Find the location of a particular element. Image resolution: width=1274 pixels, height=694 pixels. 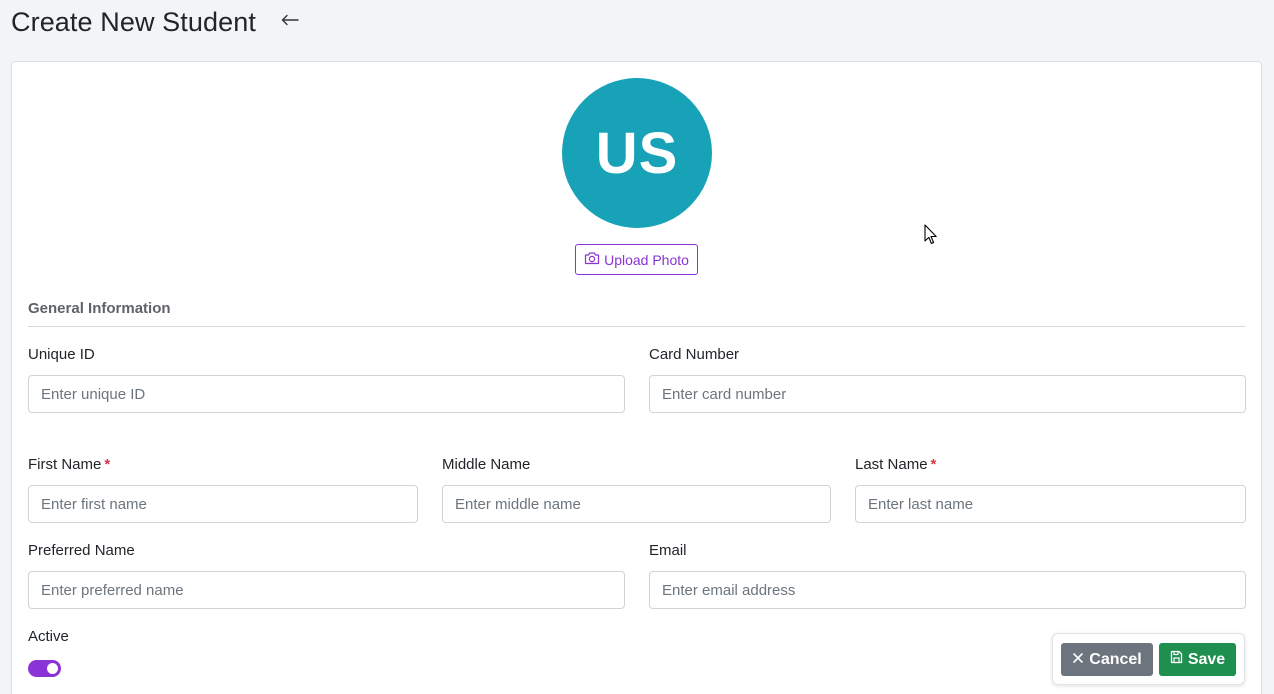

avatar: US is located at coordinates (637, 153).